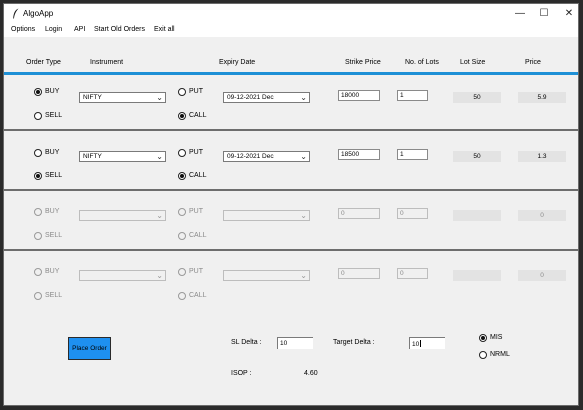  I want to click on row2-expiry-value: 09-12-2021 Dec, so click(250, 156).